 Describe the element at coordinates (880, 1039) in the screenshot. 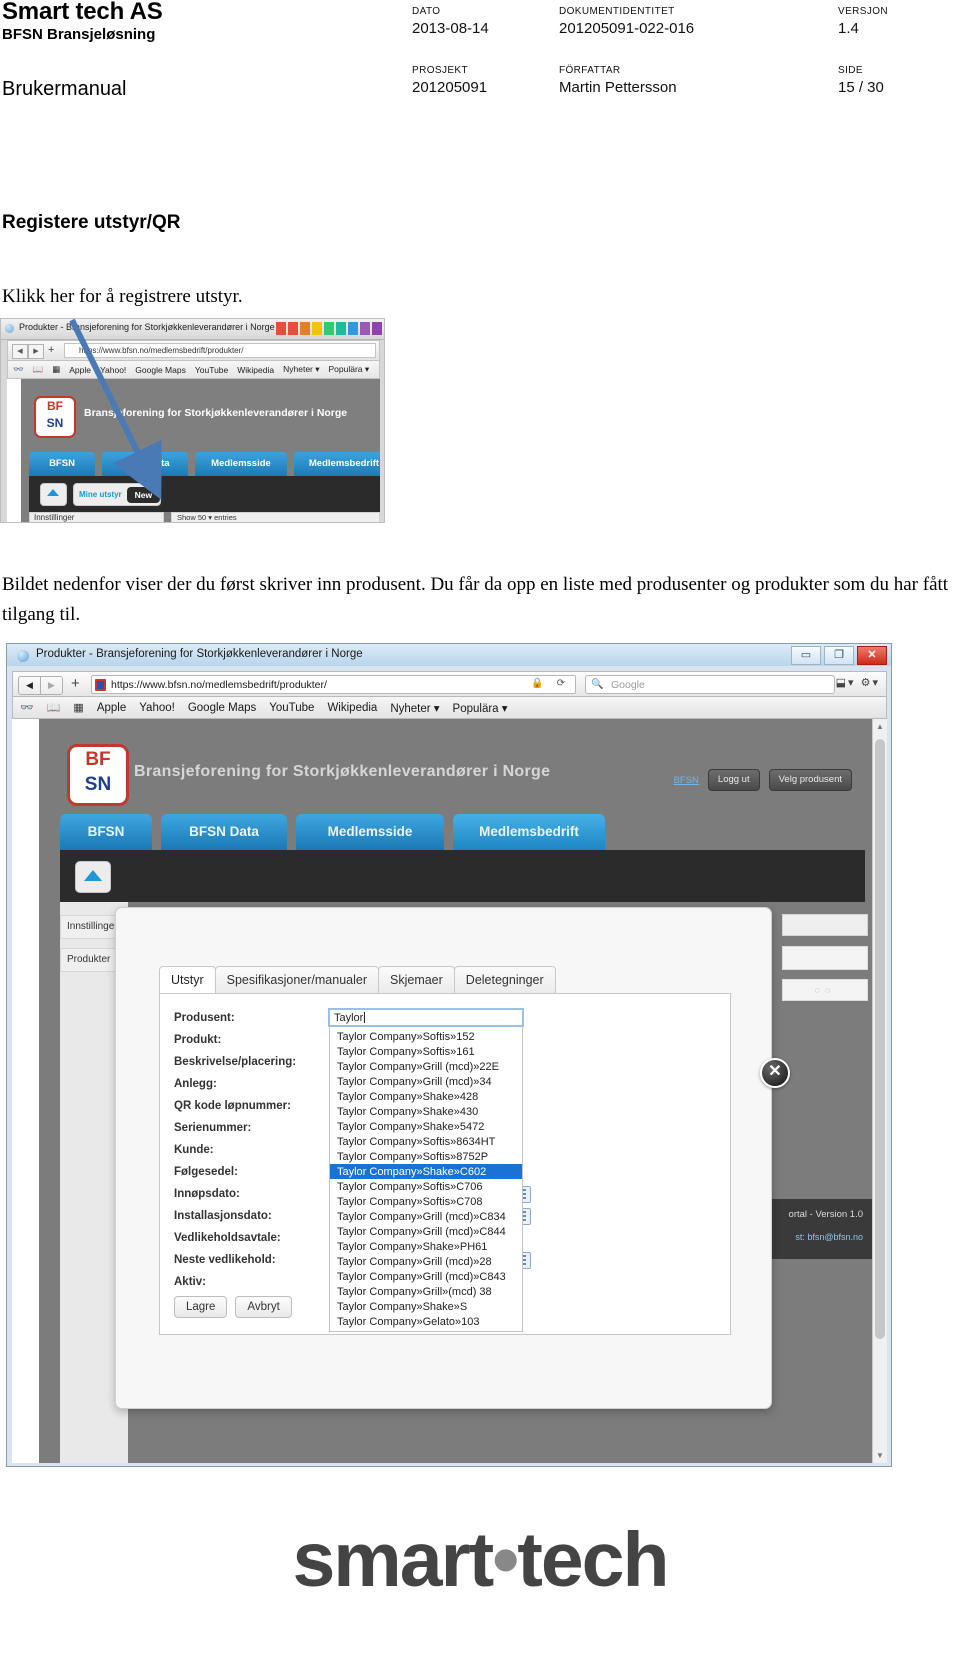

I see `scroll-thumb` at that location.